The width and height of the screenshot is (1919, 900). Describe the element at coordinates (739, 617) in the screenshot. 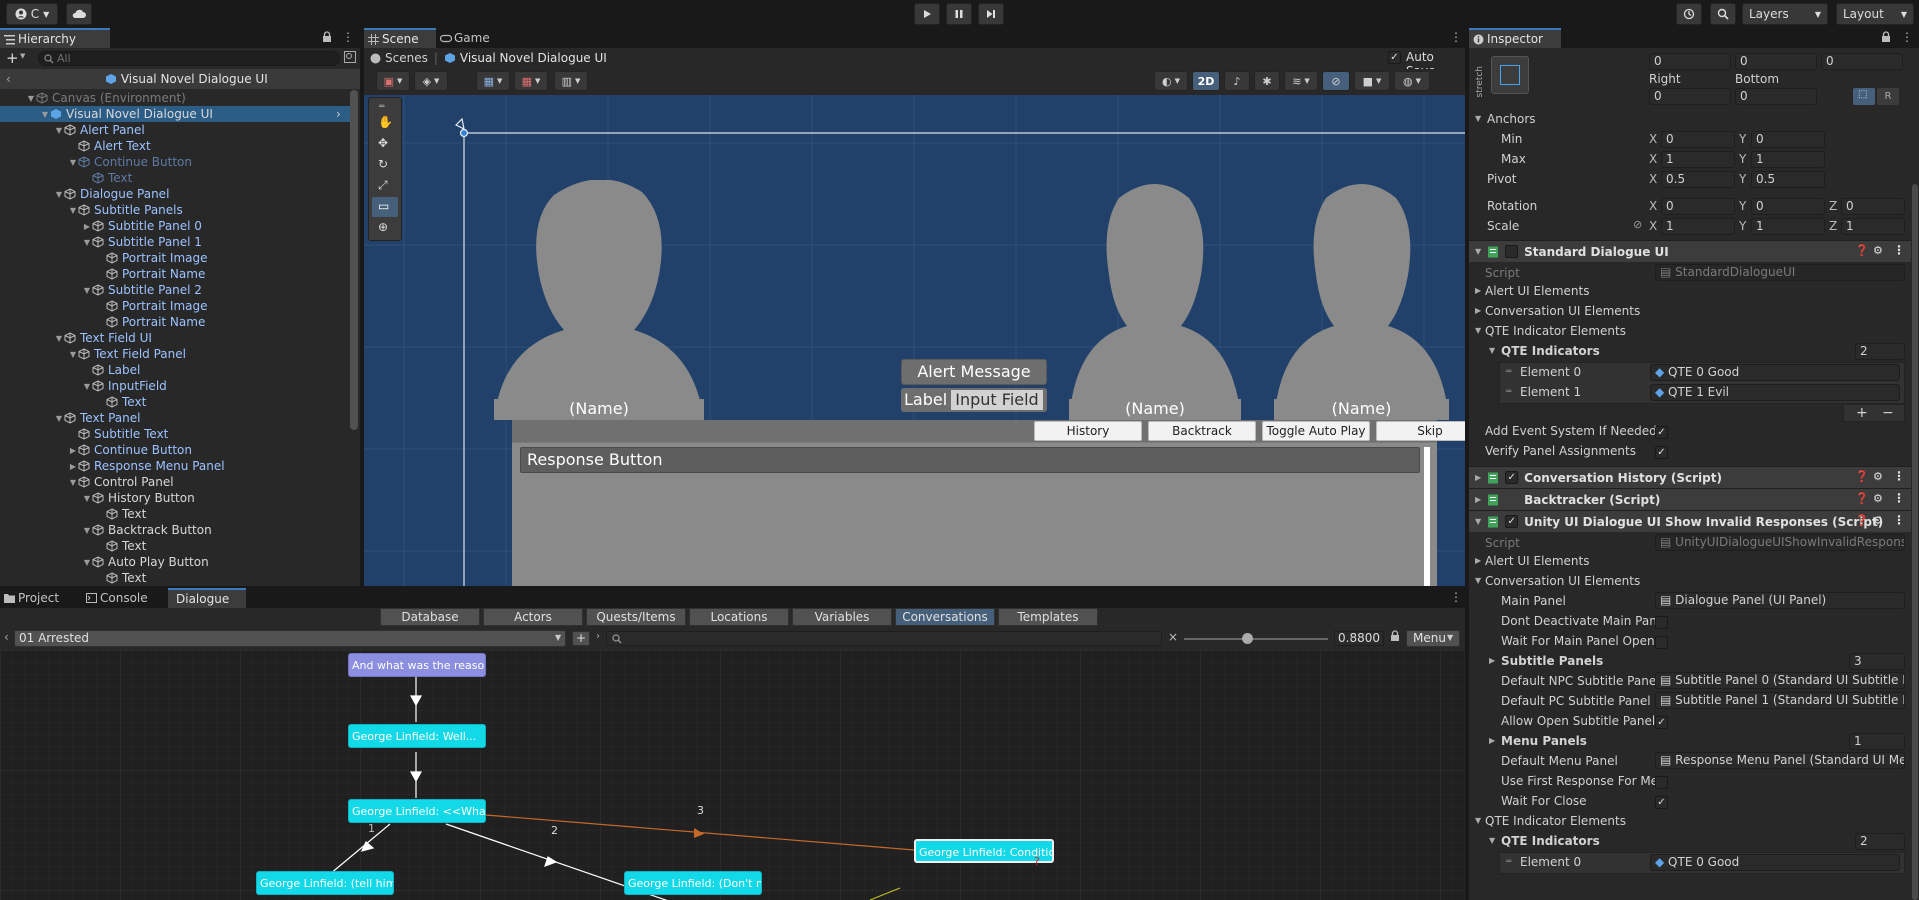

I see `tab-locations: Locations` at that location.